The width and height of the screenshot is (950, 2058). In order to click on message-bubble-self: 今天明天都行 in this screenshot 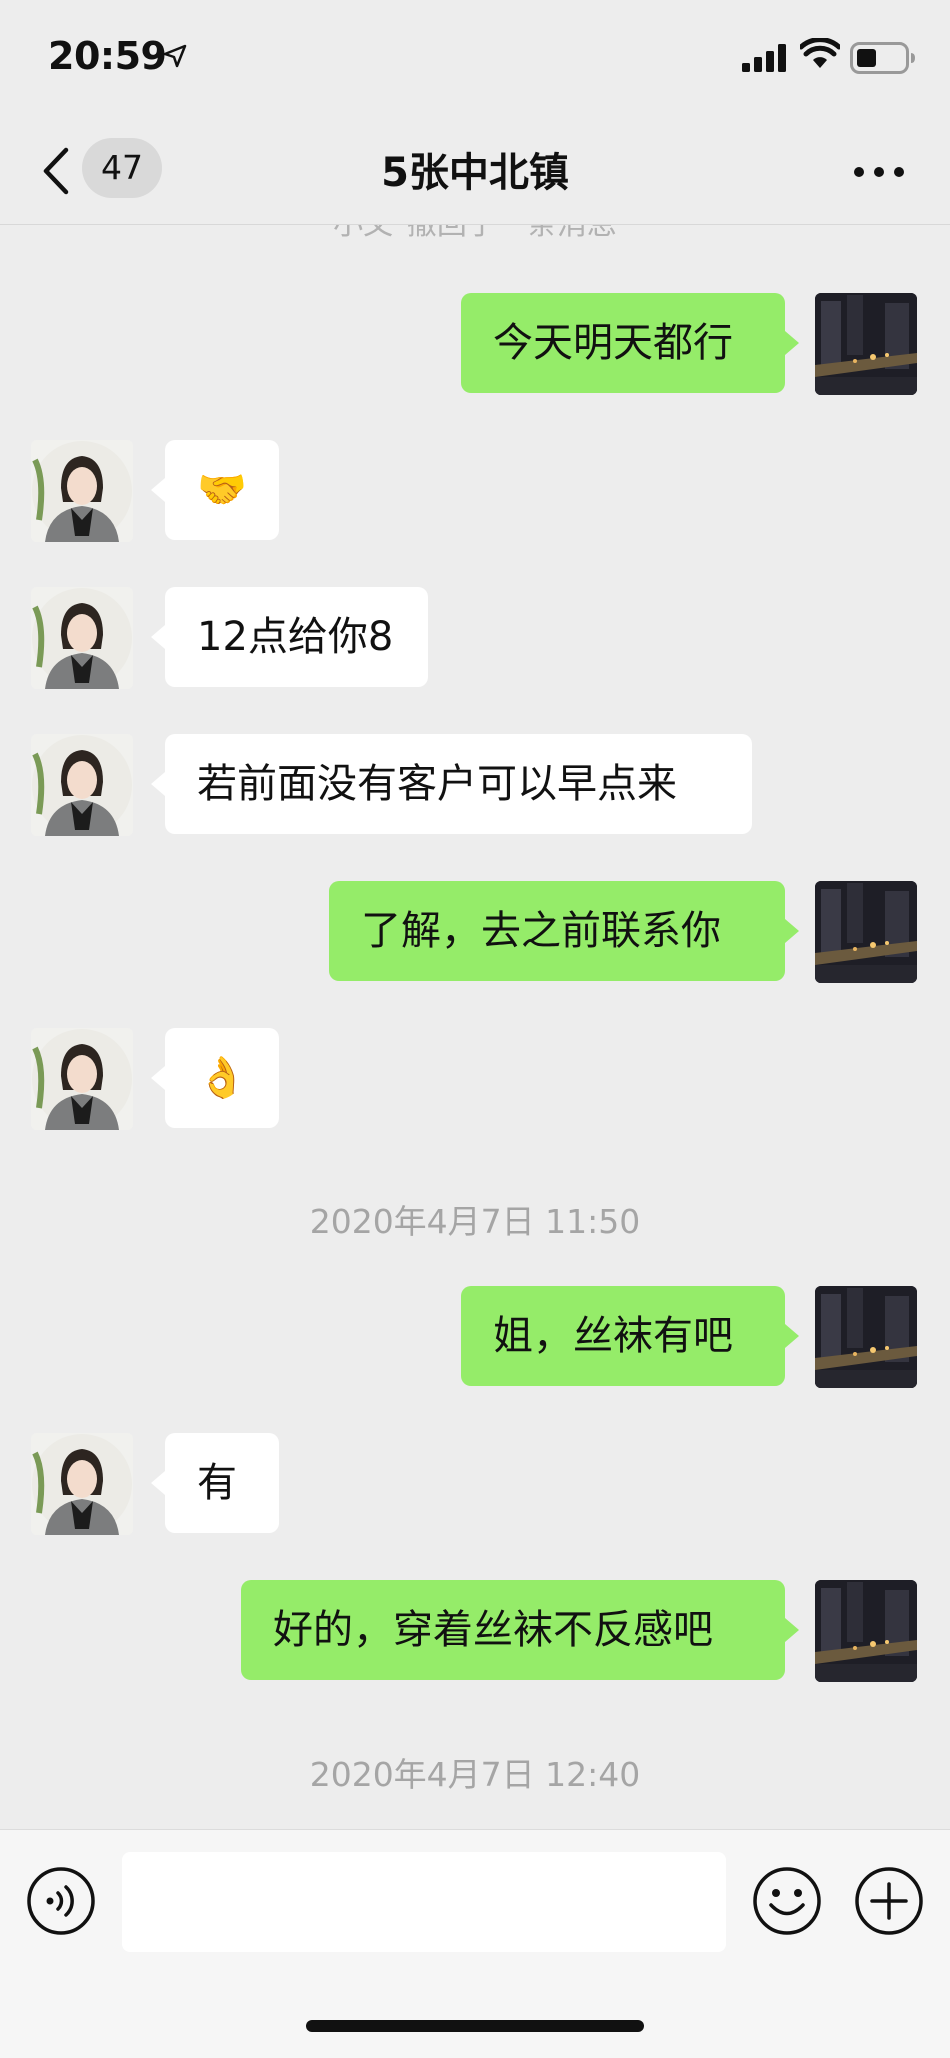, I will do `click(630, 343)`.